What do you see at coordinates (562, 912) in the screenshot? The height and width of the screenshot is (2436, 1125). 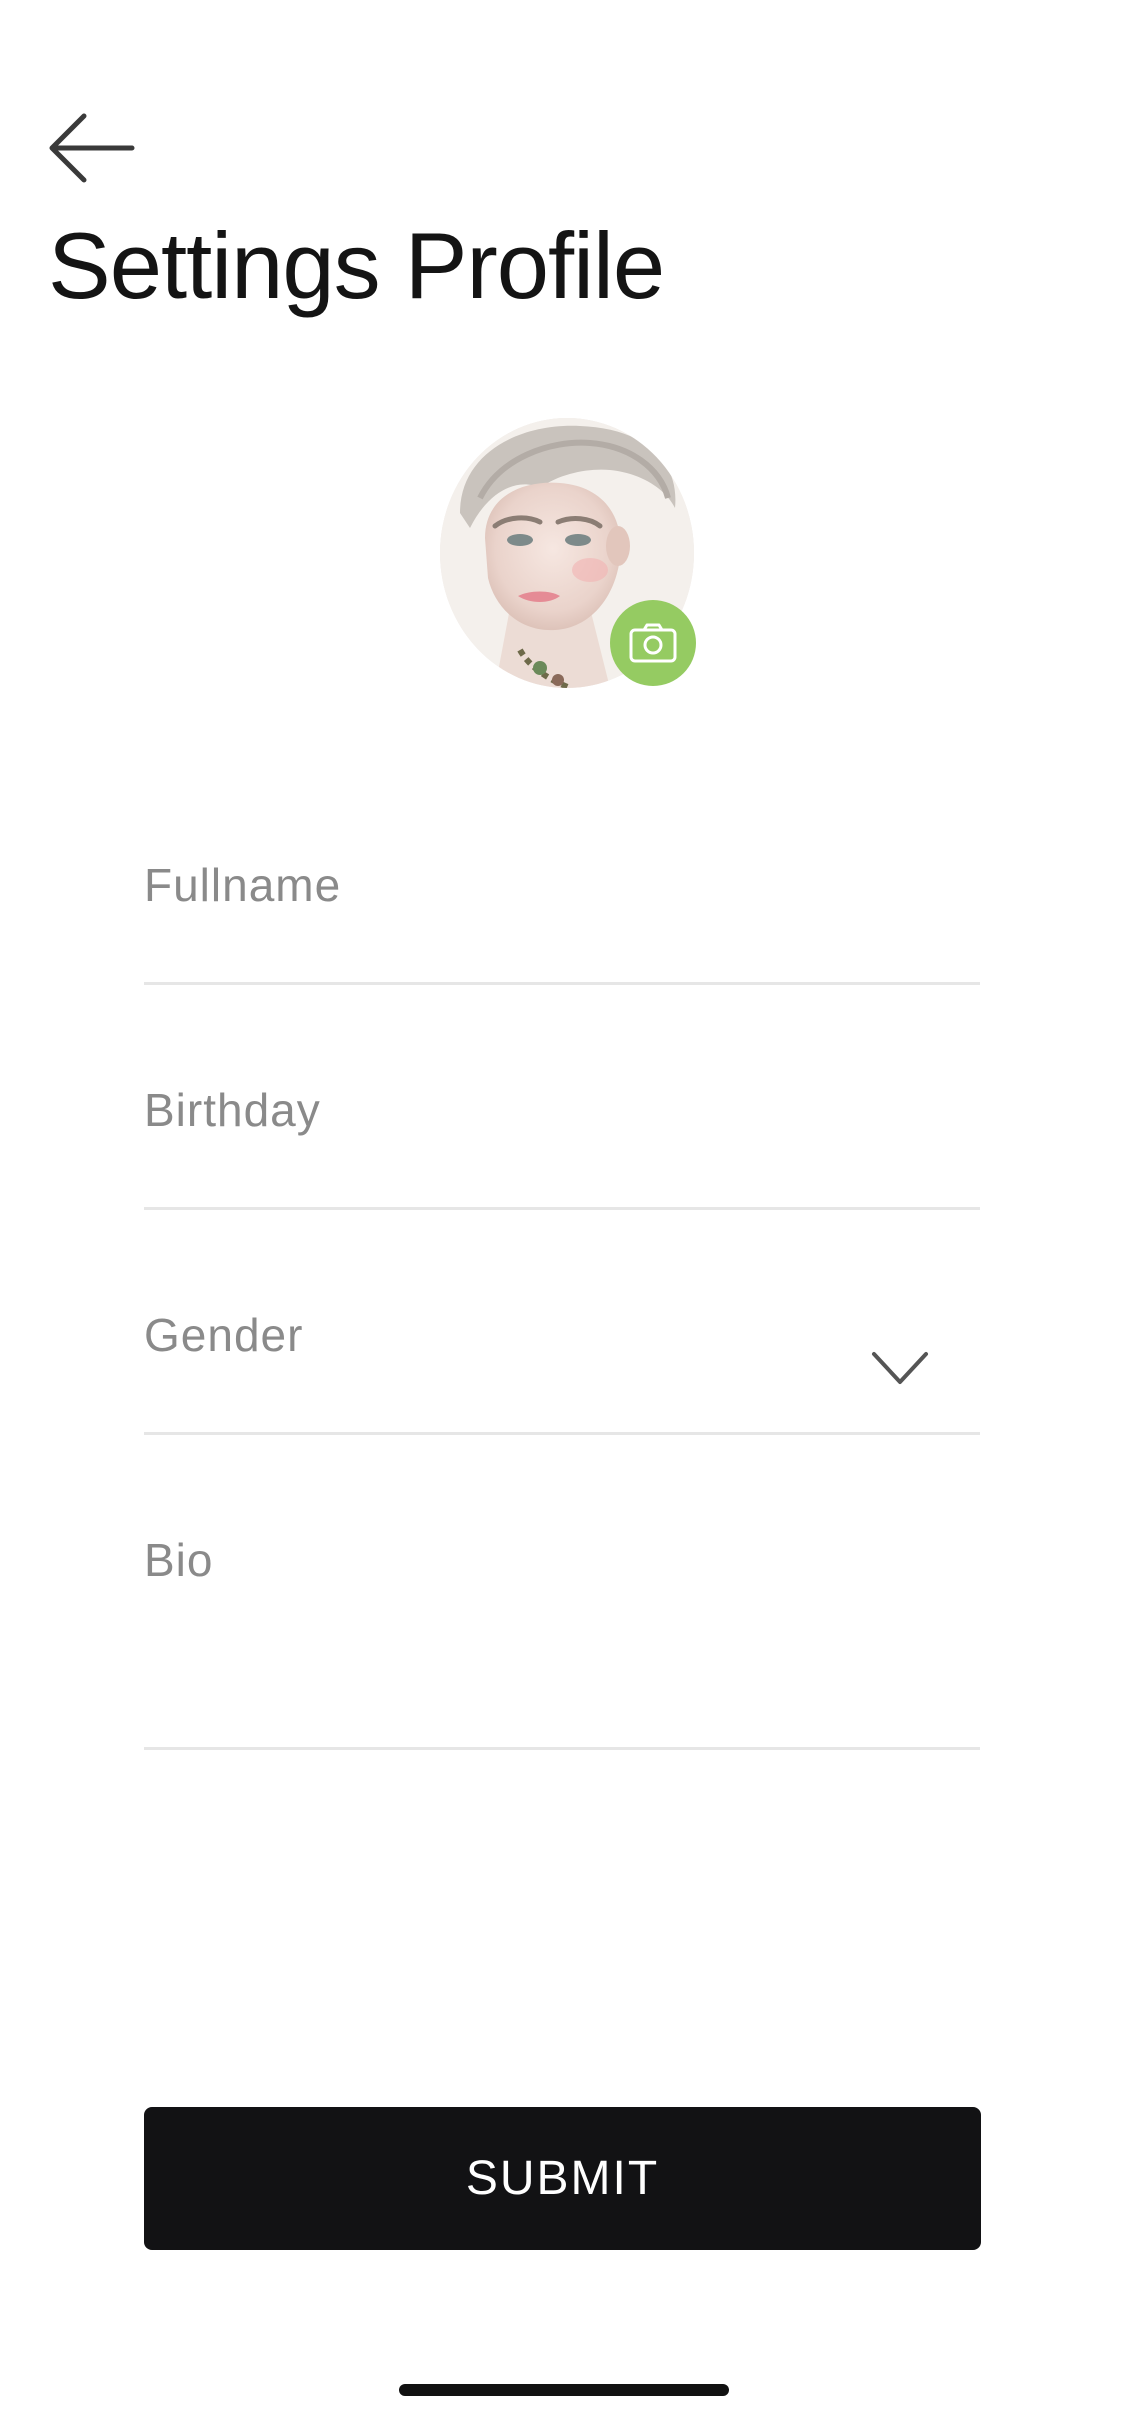 I see `fullname-field: Fullname` at bounding box center [562, 912].